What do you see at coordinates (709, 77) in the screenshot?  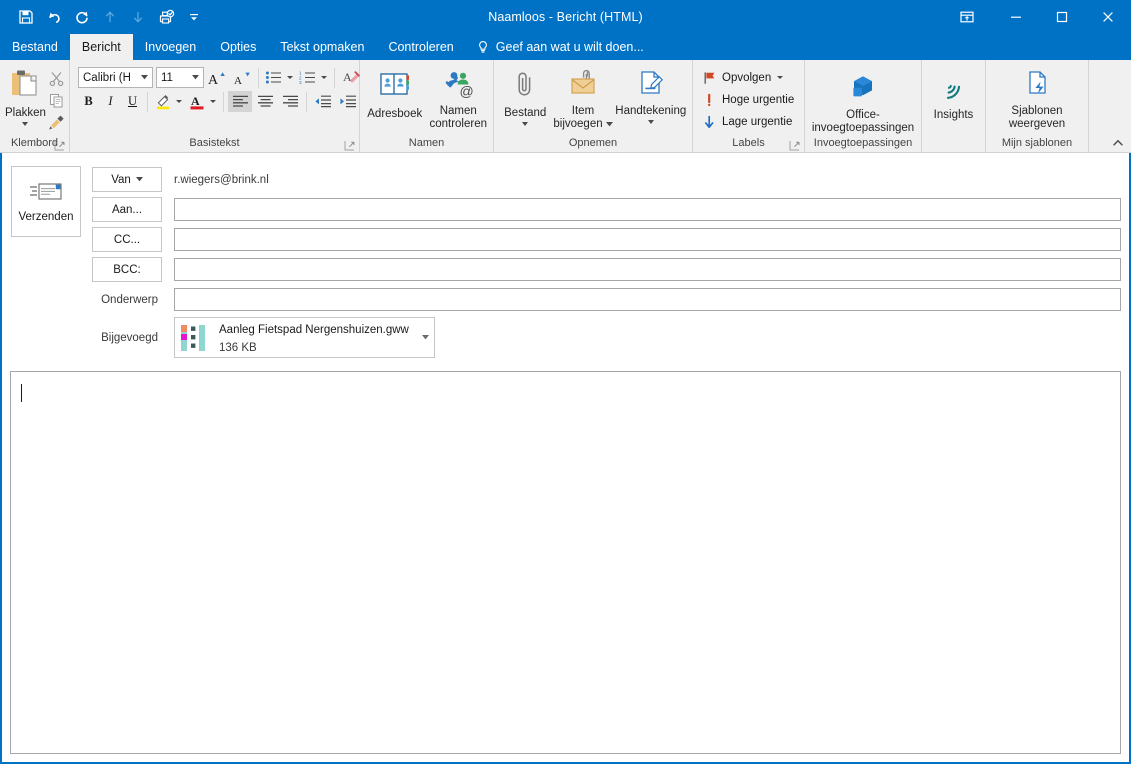 I see `flag-icon` at bounding box center [709, 77].